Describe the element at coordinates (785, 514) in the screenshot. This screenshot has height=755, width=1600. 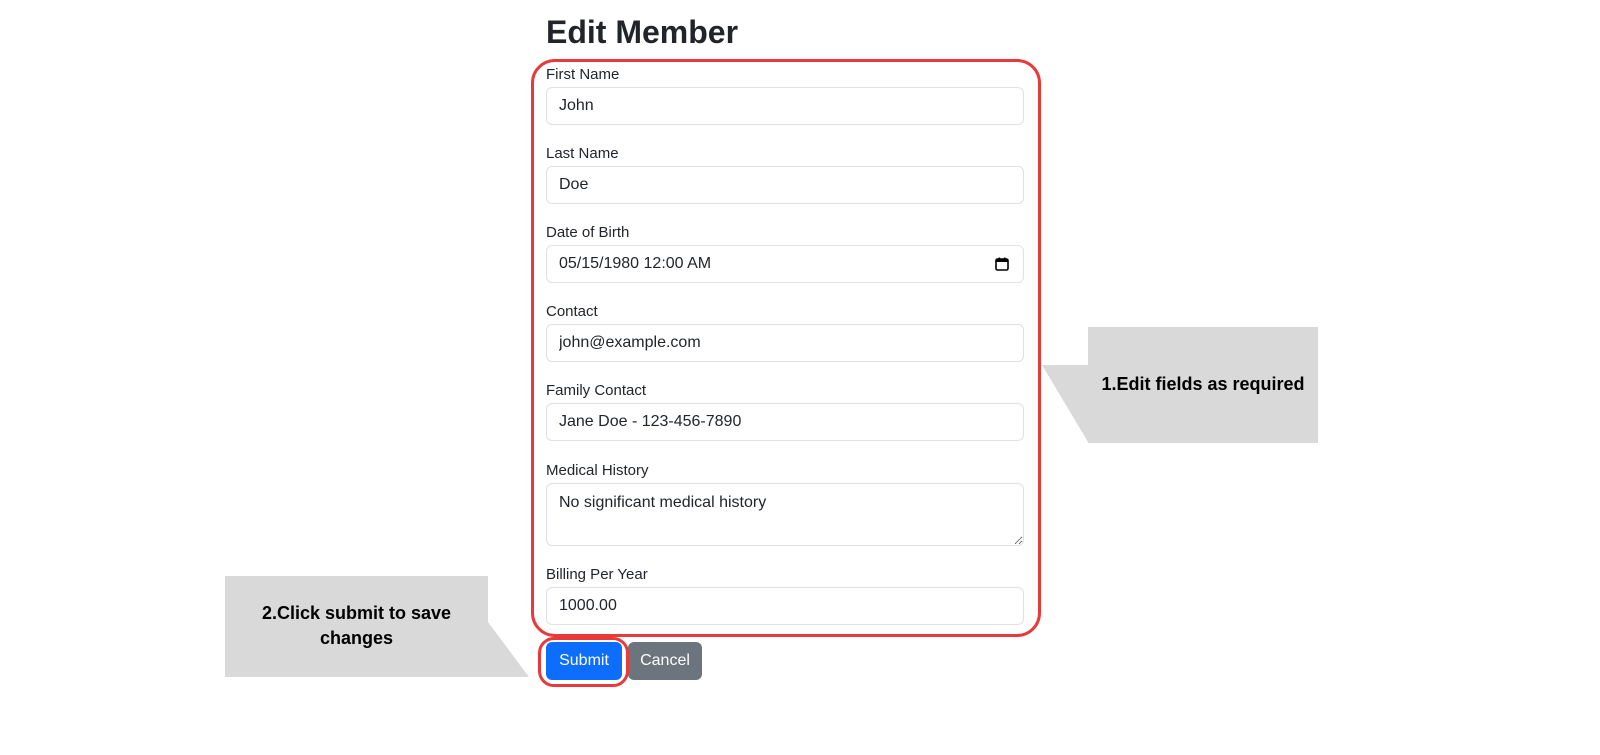
I see `medical-history-textarea: No significant medical history` at that location.